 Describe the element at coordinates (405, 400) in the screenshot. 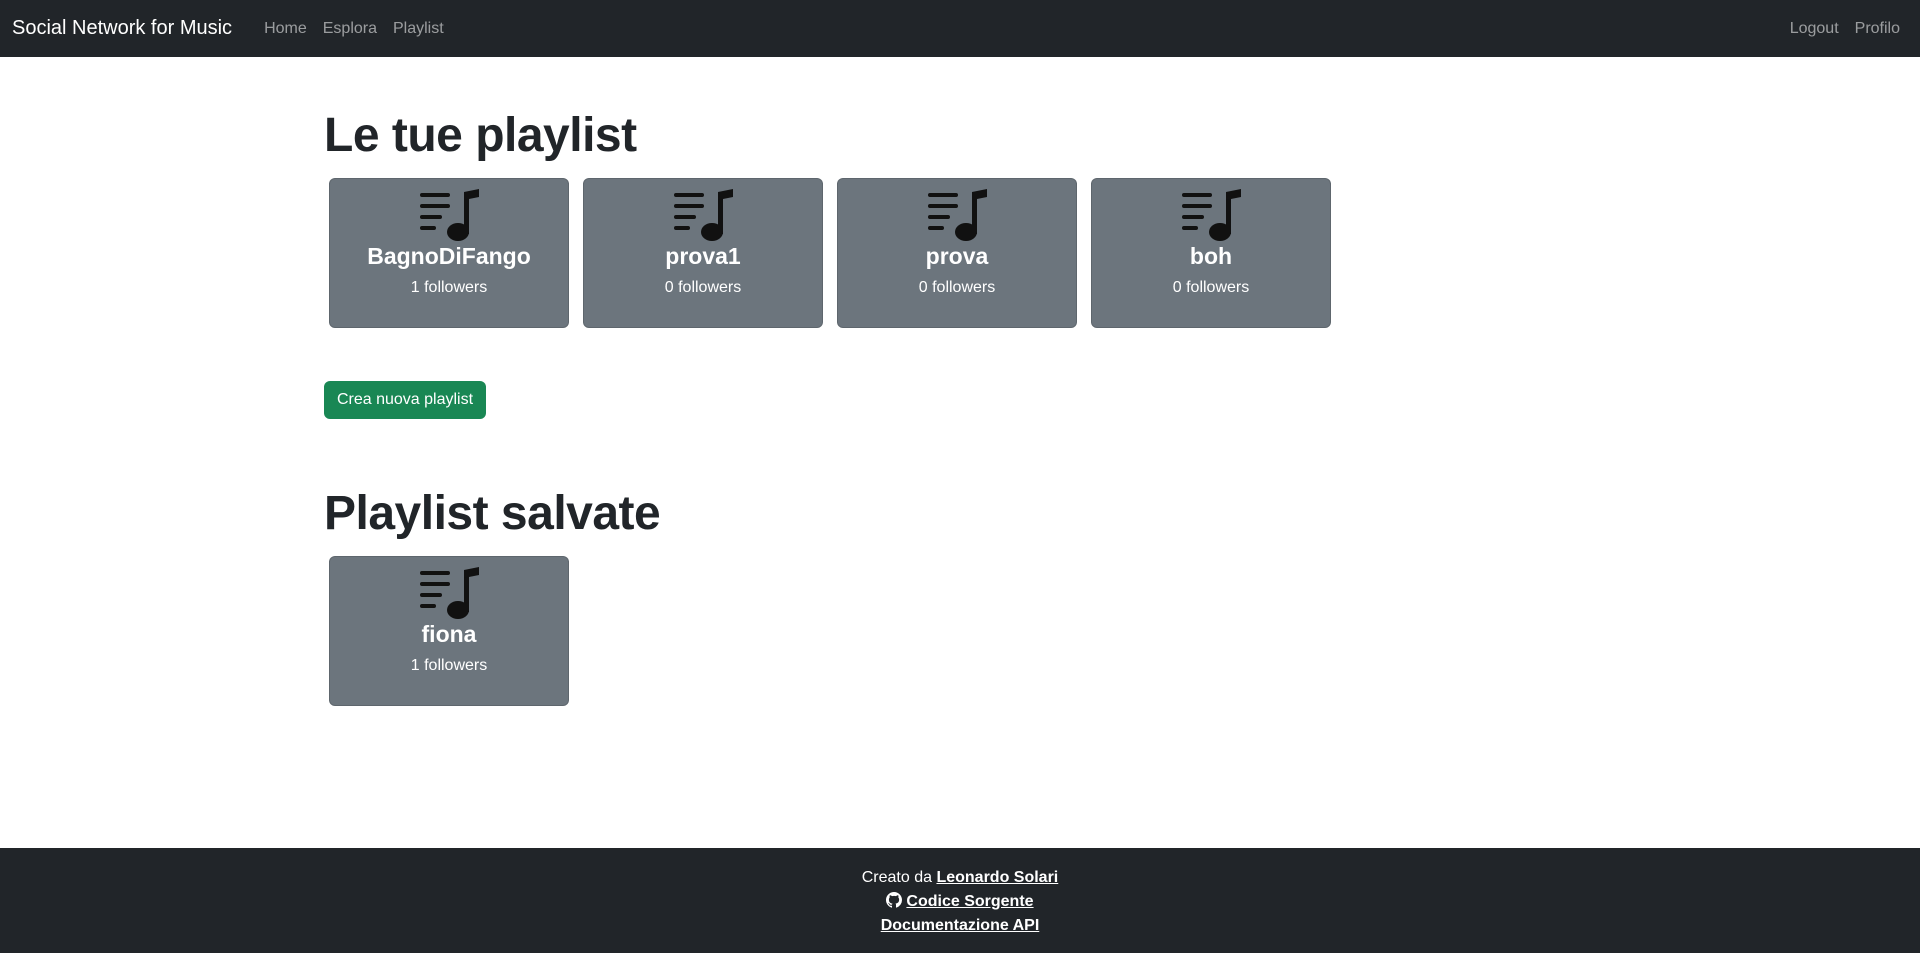

I see `create-playlist-button: Crea nuova playlist` at that location.